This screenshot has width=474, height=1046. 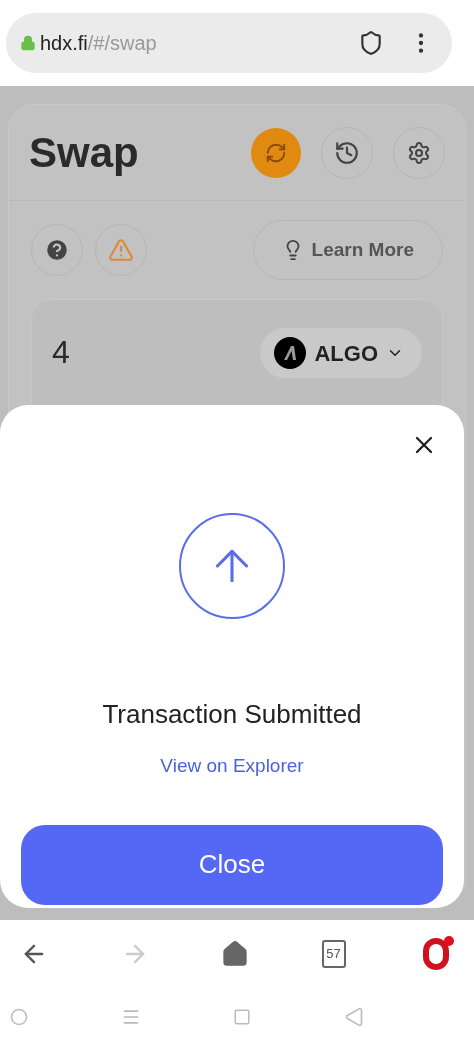 I want to click on url-text: hdx.fi/#/swap, so click(x=98, y=43).